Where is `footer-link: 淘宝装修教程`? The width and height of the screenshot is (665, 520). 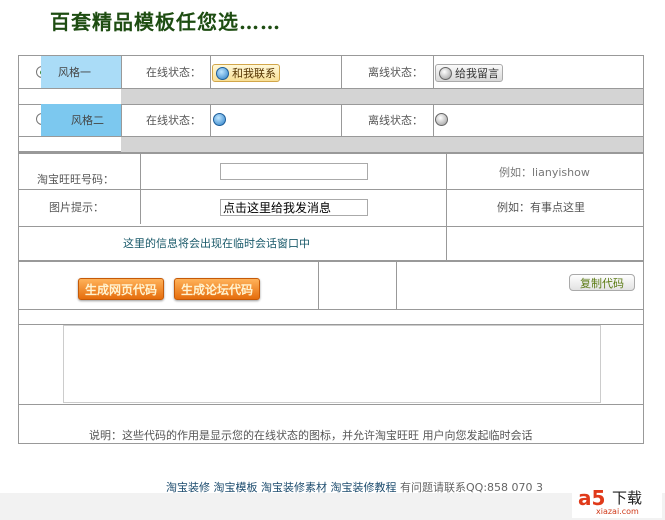 footer-link: 淘宝装修教程 is located at coordinates (364, 487).